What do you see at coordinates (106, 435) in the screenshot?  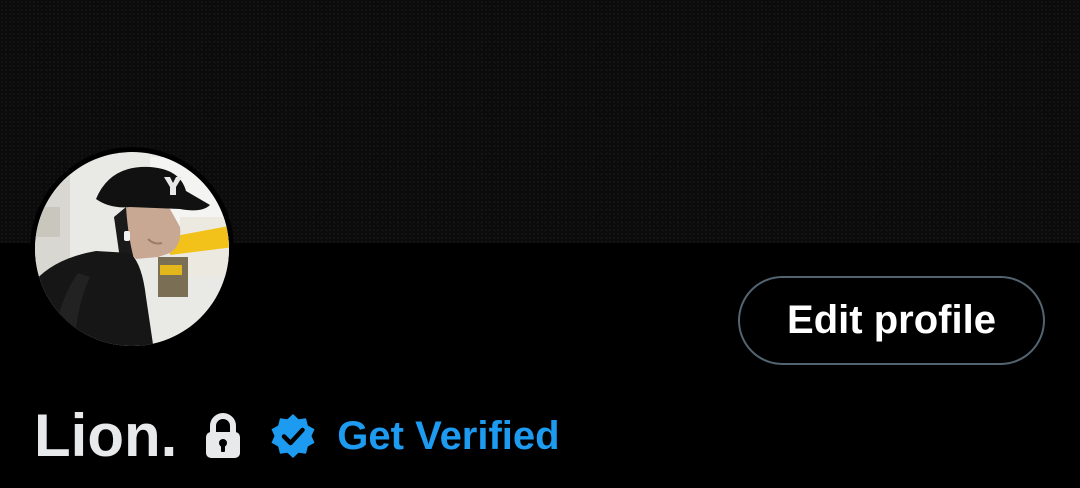 I see `display-name: Lion.` at bounding box center [106, 435].